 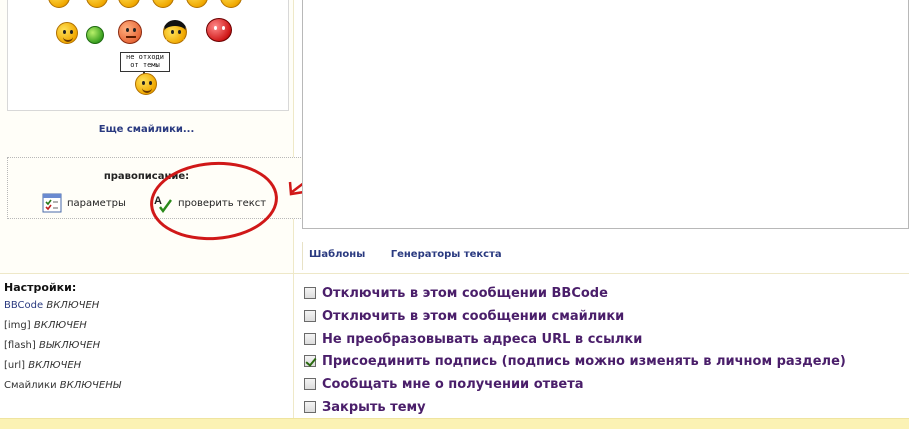 What do you see at coordinates (446, 254) in the screenshot?
I see `tab-text-generators: Генераторы текста` at bounding box center [446, 254].